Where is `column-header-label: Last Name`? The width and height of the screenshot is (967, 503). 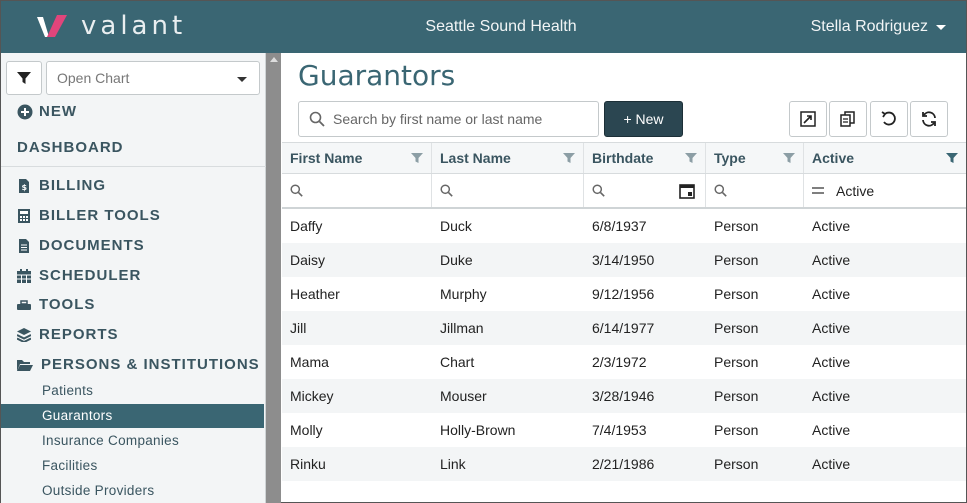
column-header-label: Last Name is located at coordinates (475, 158).